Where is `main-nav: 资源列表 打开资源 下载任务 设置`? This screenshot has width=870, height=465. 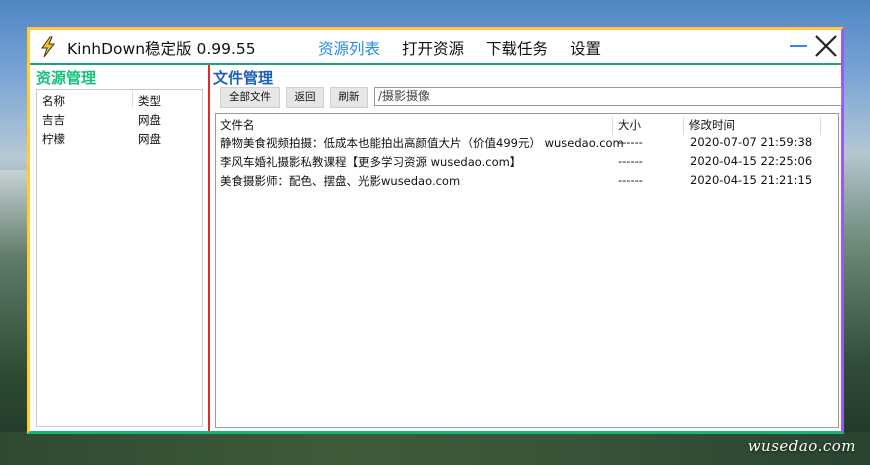 main-nav: 资源列表 打开资源 下载任务 设置 is located at coordinates (459, 48).